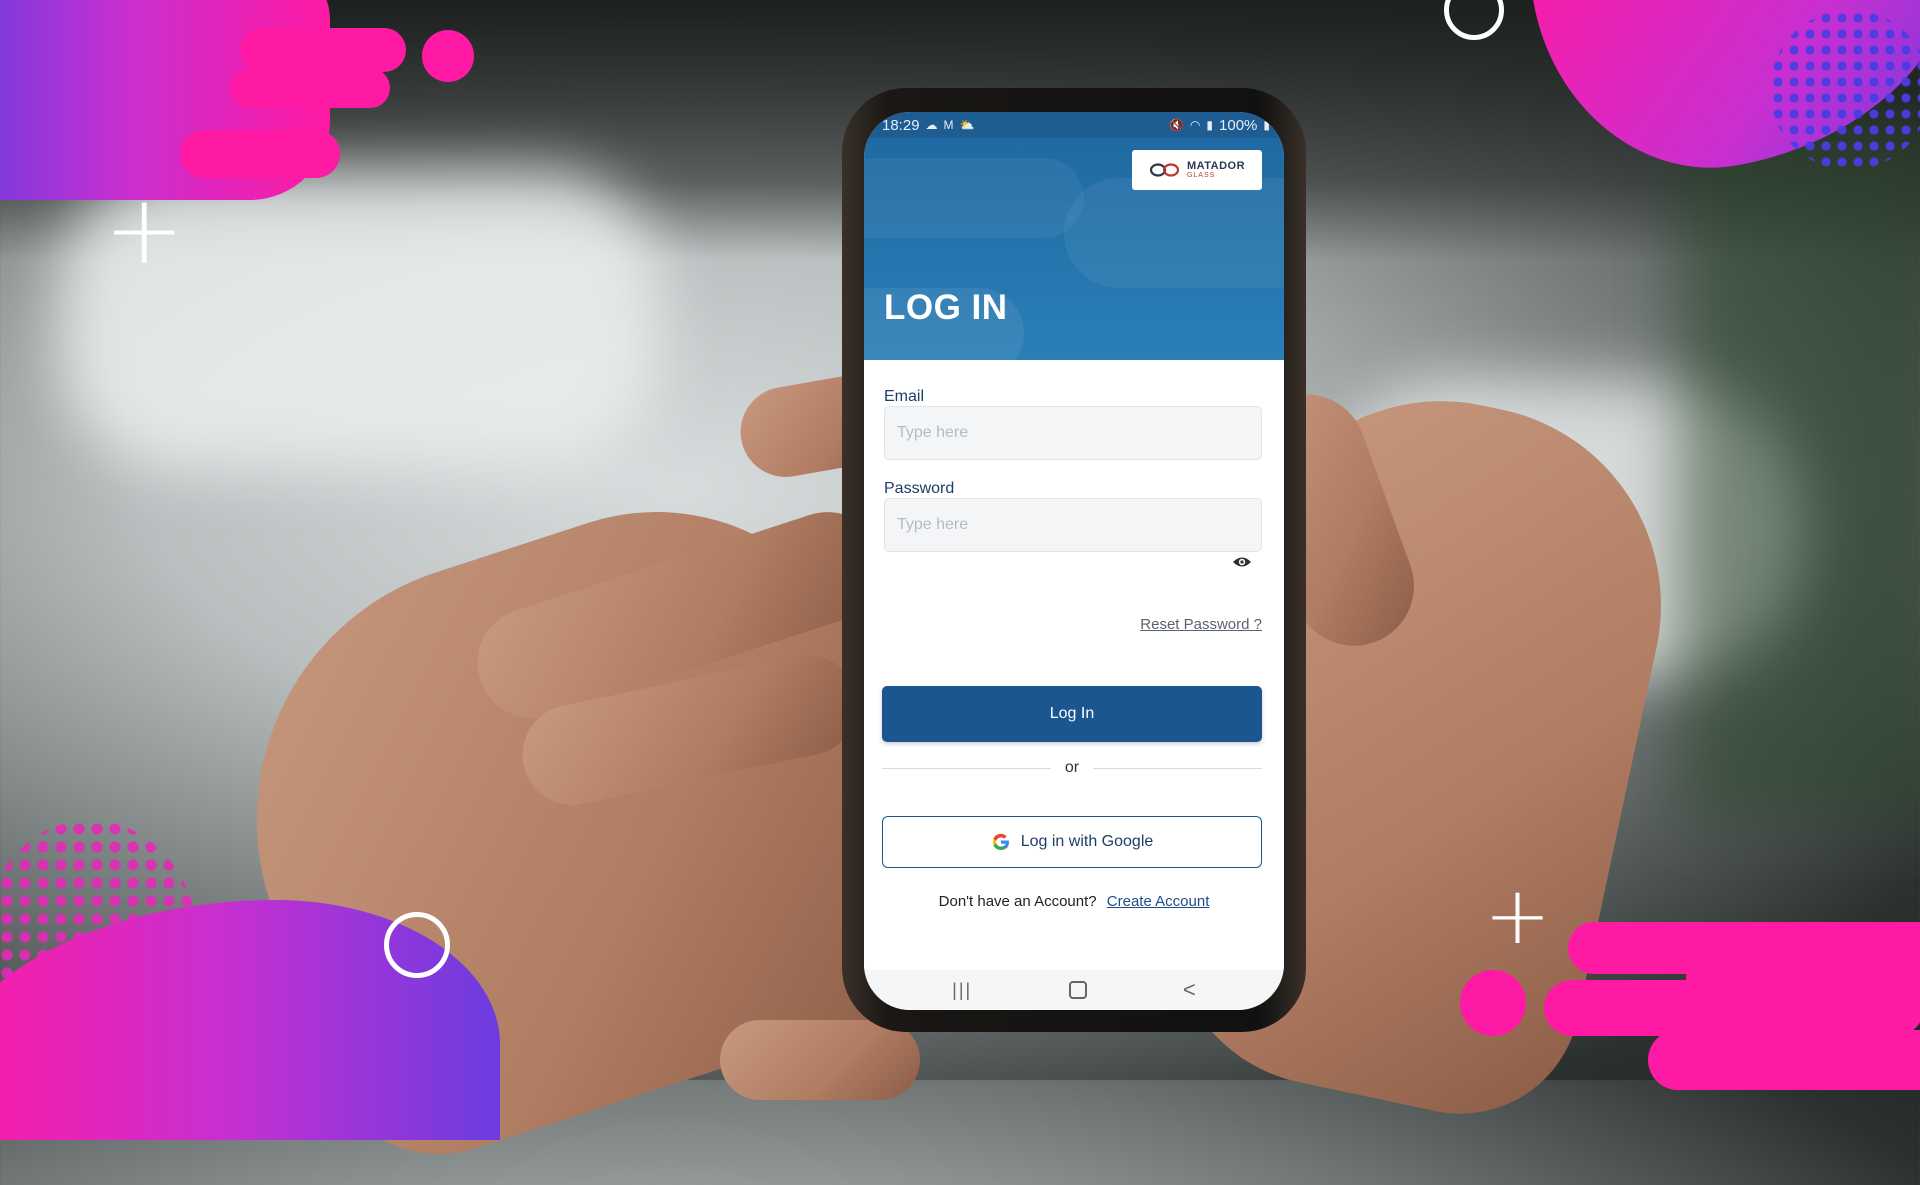 Image resolution: width=1920 pixels, height=1185 pixels. I want to click on status-left: 18:29 ☁ M ⛅, so click(928, 125).